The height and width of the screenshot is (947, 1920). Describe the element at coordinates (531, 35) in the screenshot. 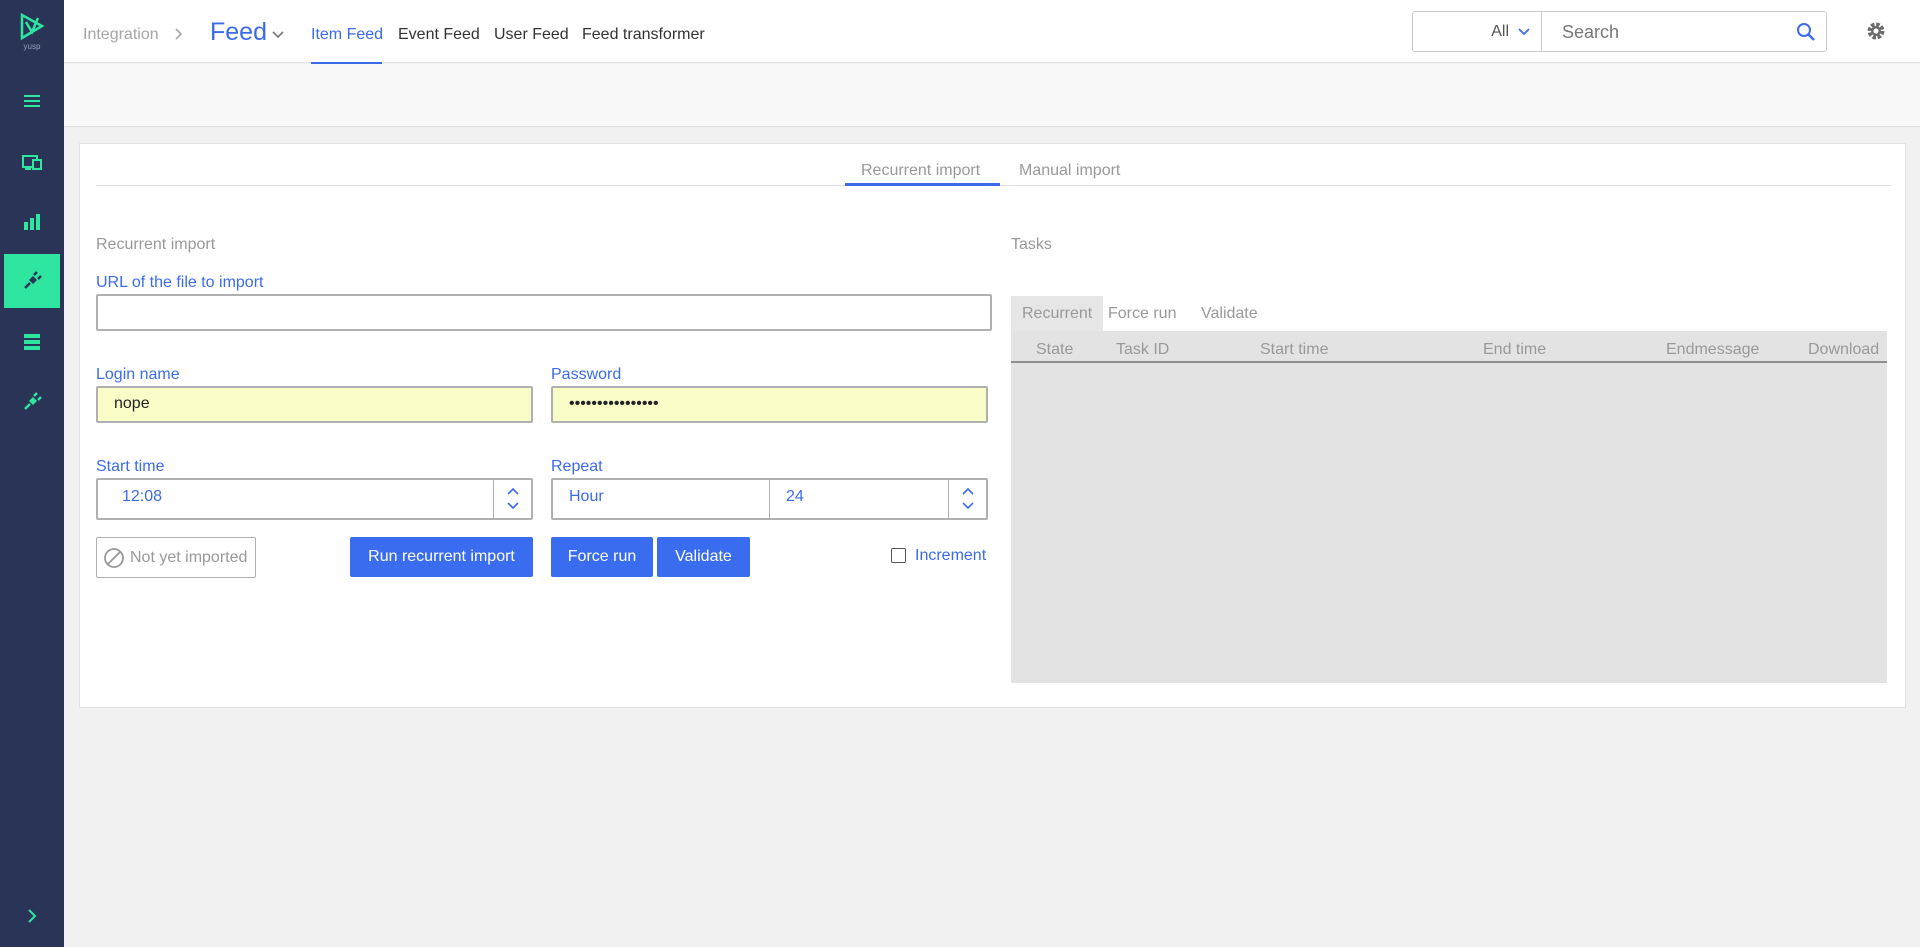

I see `nav-user-feed: User Feed` at that location.